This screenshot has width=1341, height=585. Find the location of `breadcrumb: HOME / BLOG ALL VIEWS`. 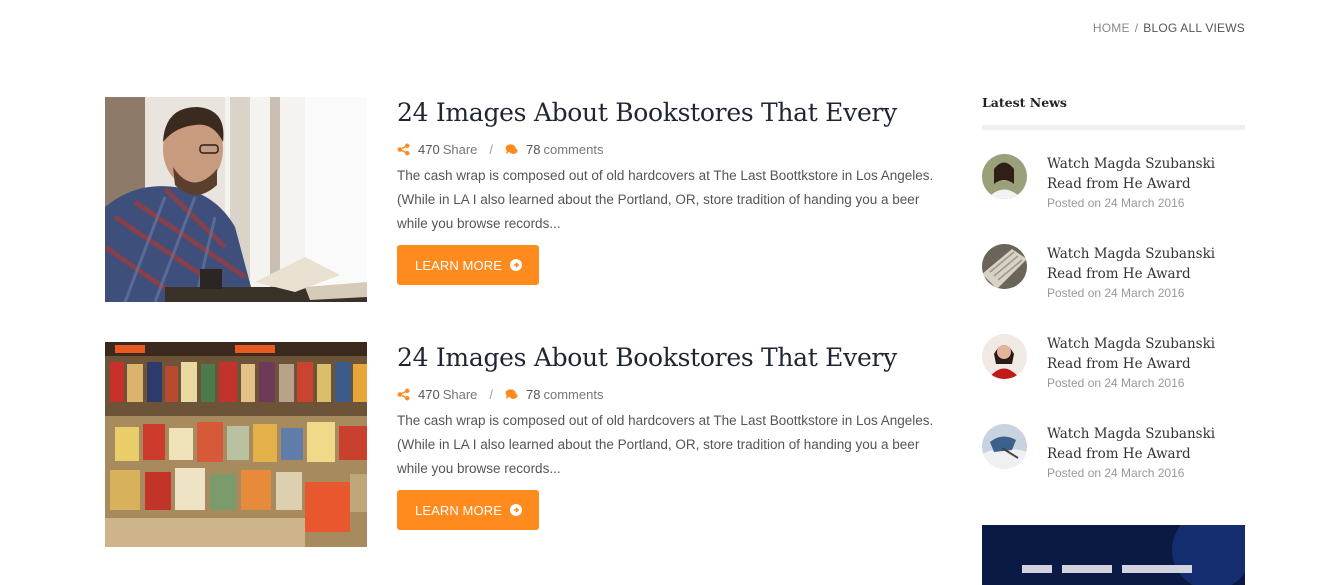

breadcrumb: HOME / BLOG ALL VIEWS is located at coordinates (1169, 28).